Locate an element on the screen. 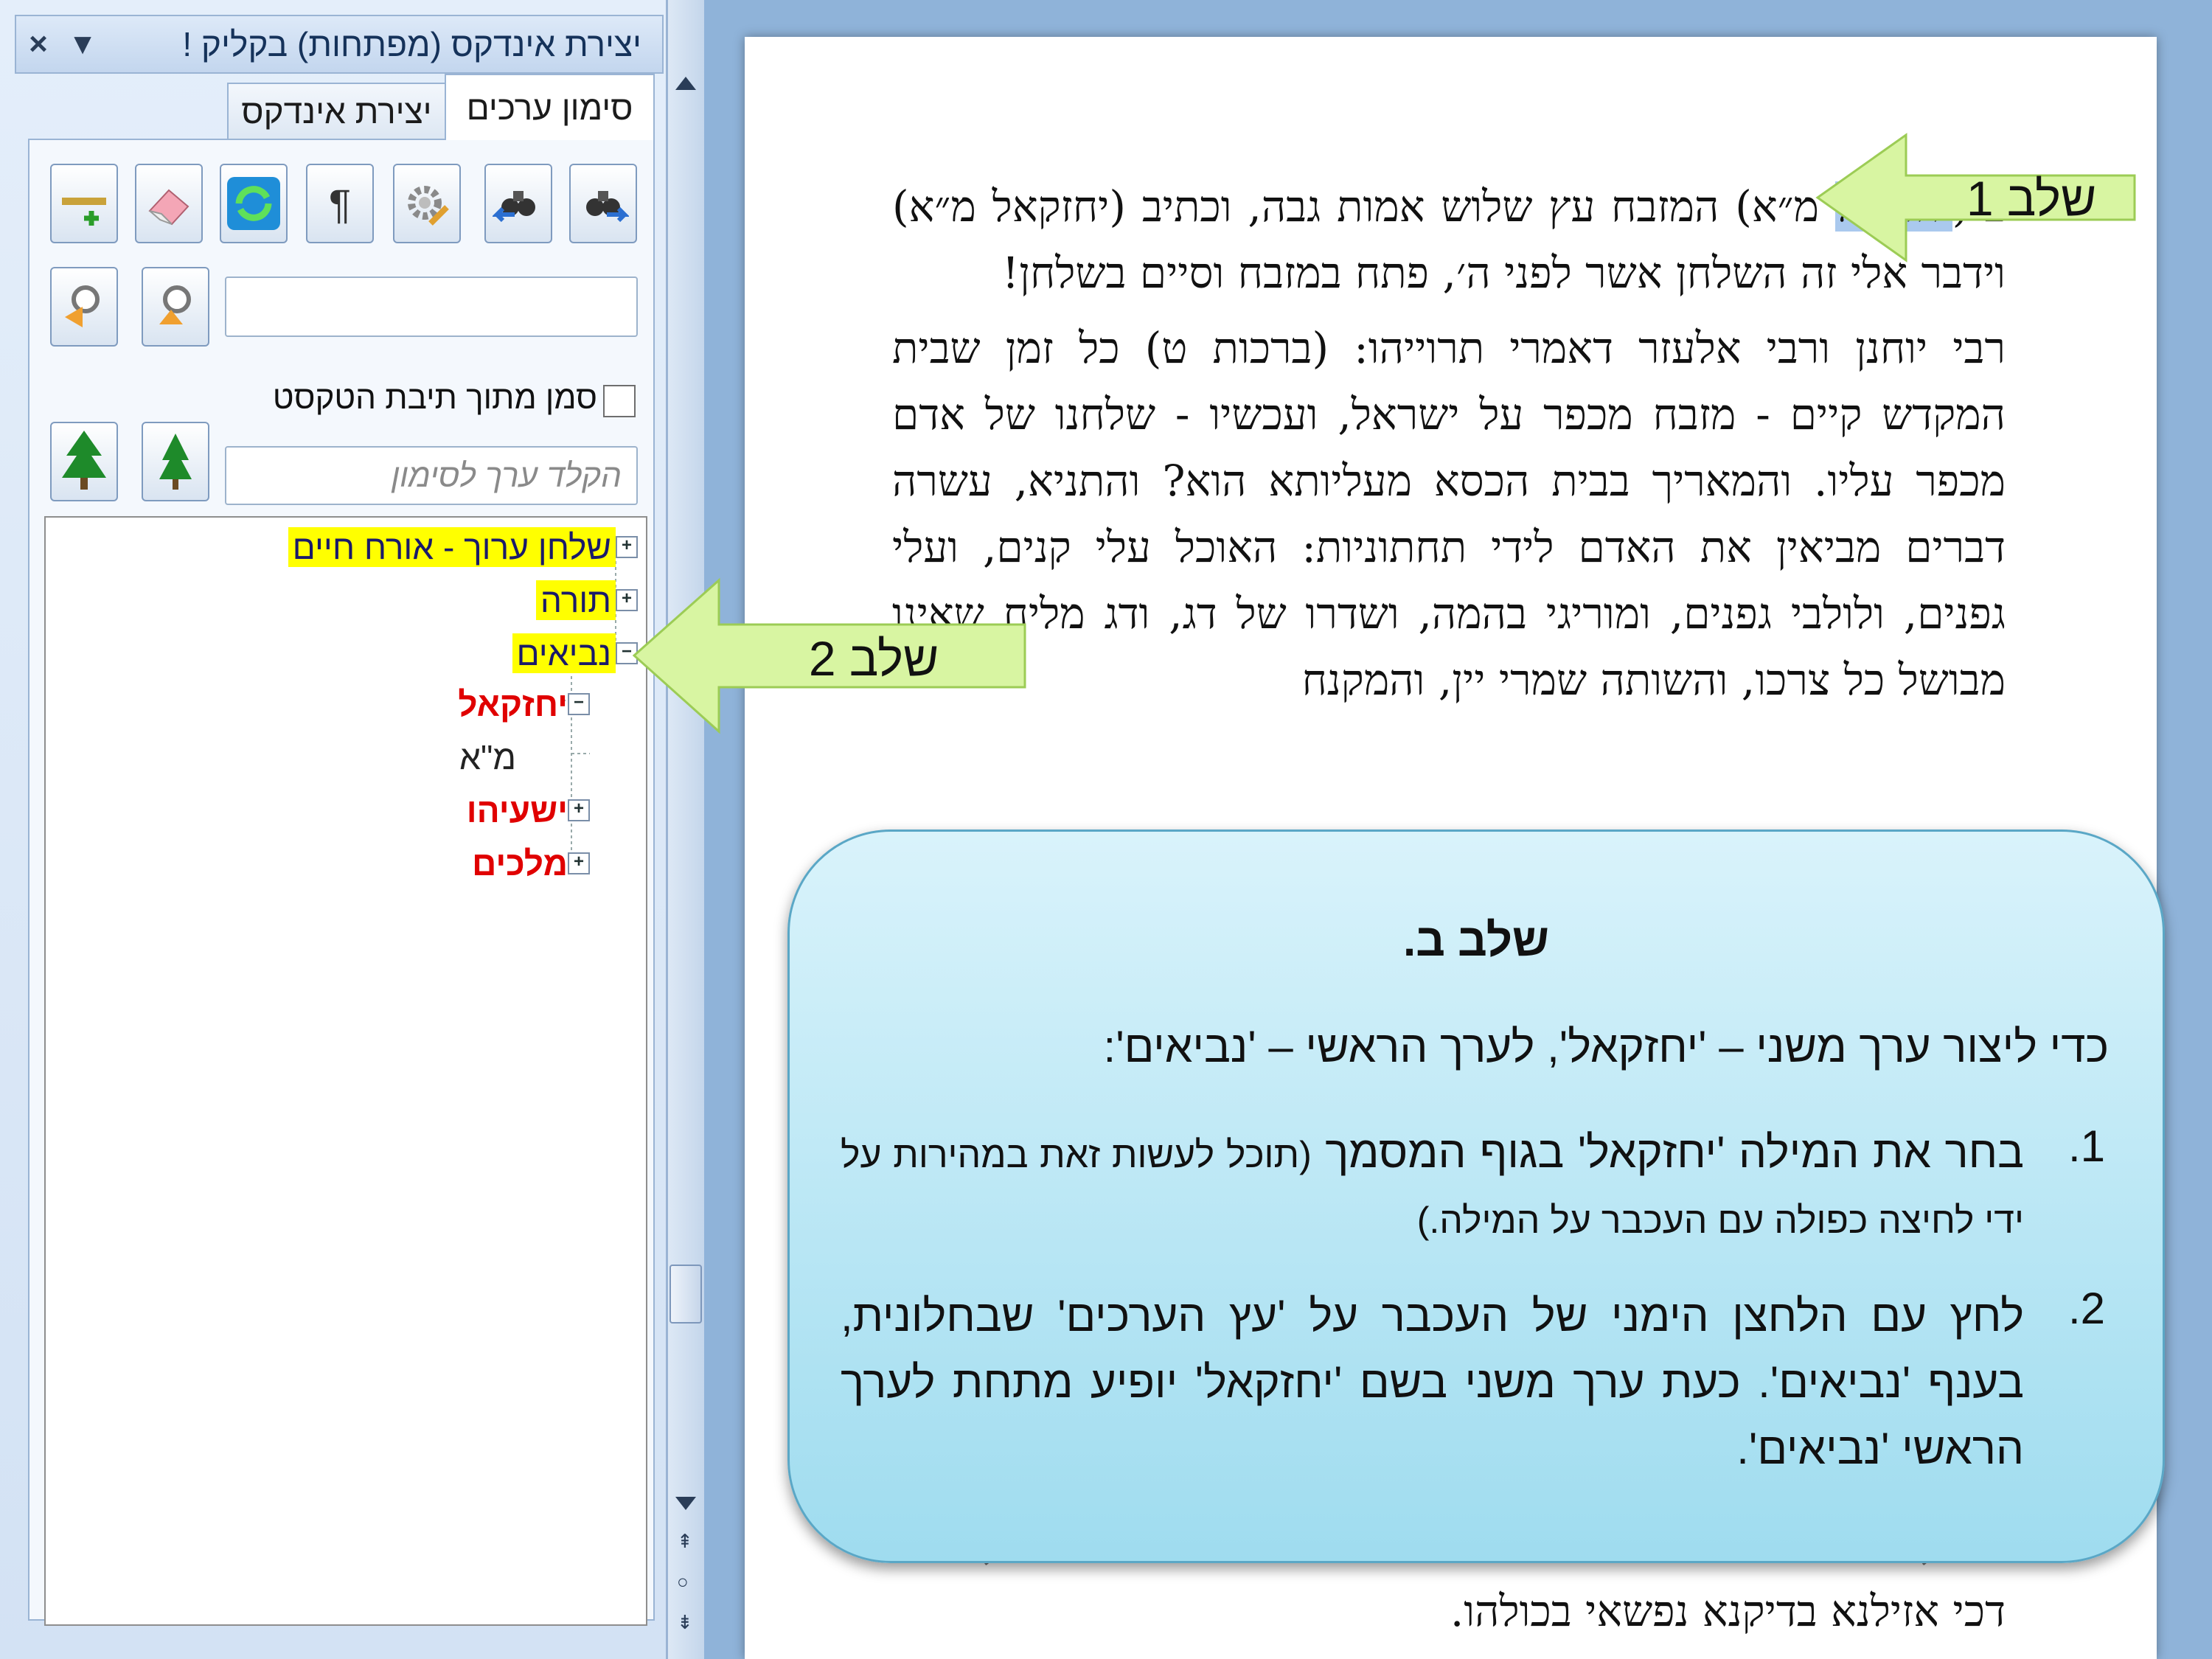 The width and height of the screenshot is (2212, 1659). step2-label: שלב 2 is located at coordinates (873, 658).